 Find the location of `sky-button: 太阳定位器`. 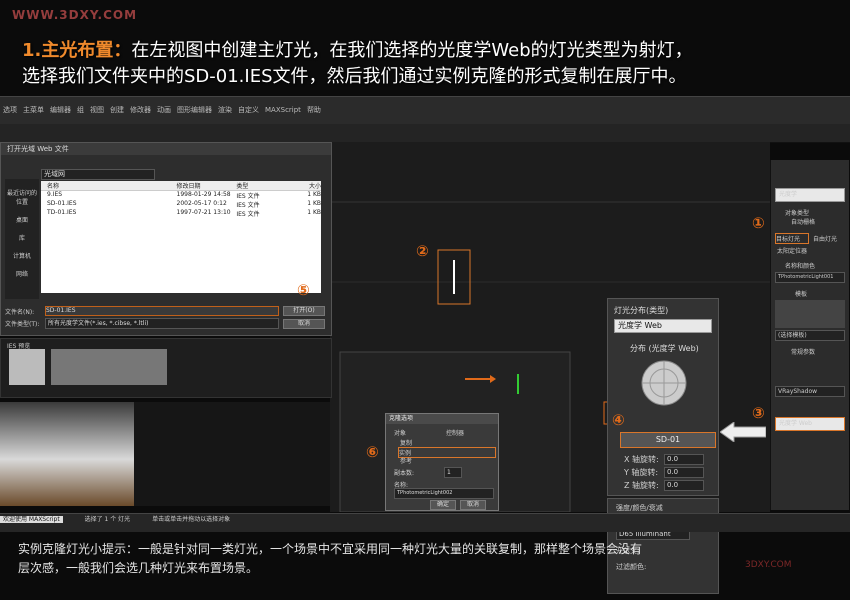

sky-button: 太阳定位器 is located at coordinates (813, 250).